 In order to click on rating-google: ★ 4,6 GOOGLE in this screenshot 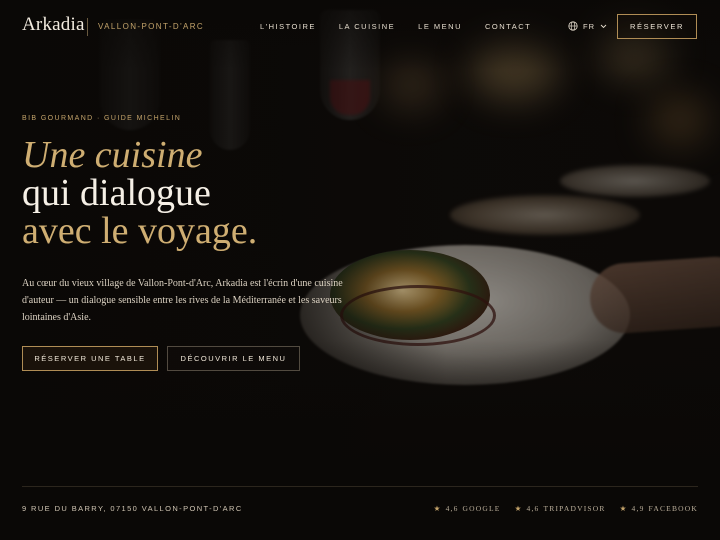, I will do `click(467, 508)`.